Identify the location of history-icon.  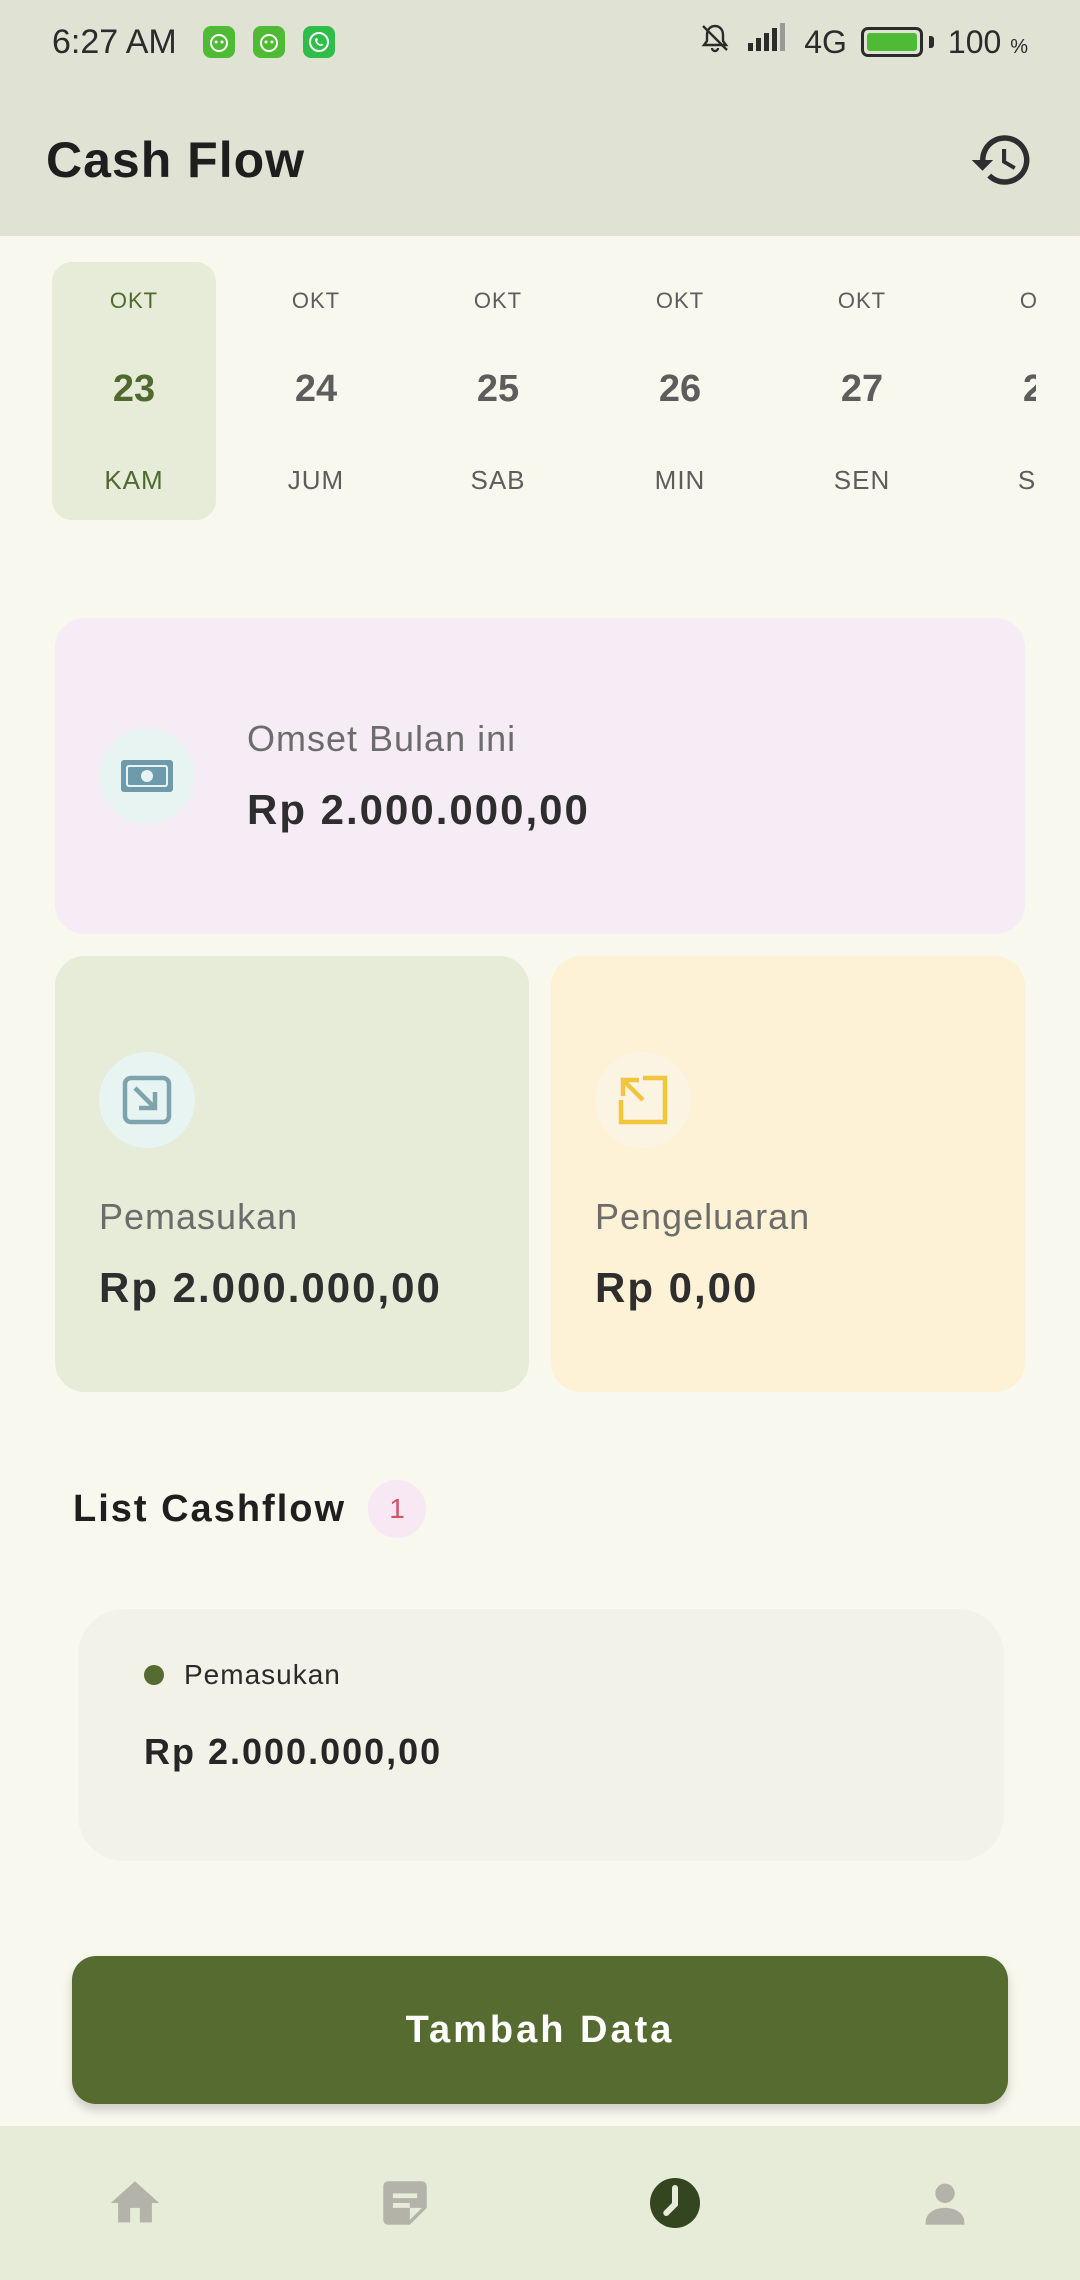
(1000, 160).